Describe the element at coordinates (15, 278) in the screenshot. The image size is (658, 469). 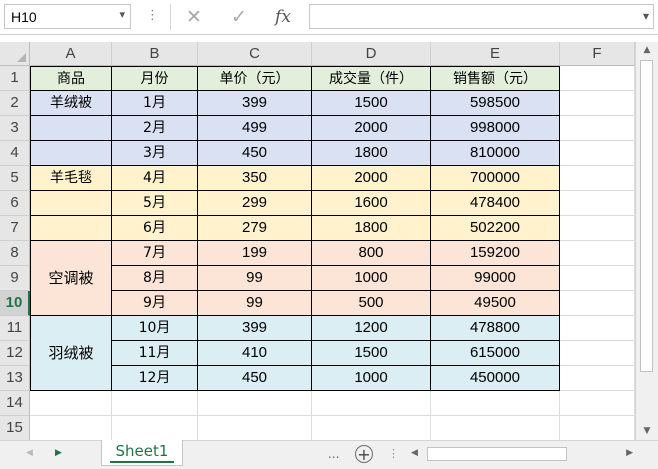
I see `row-header-9: 9` at that location.